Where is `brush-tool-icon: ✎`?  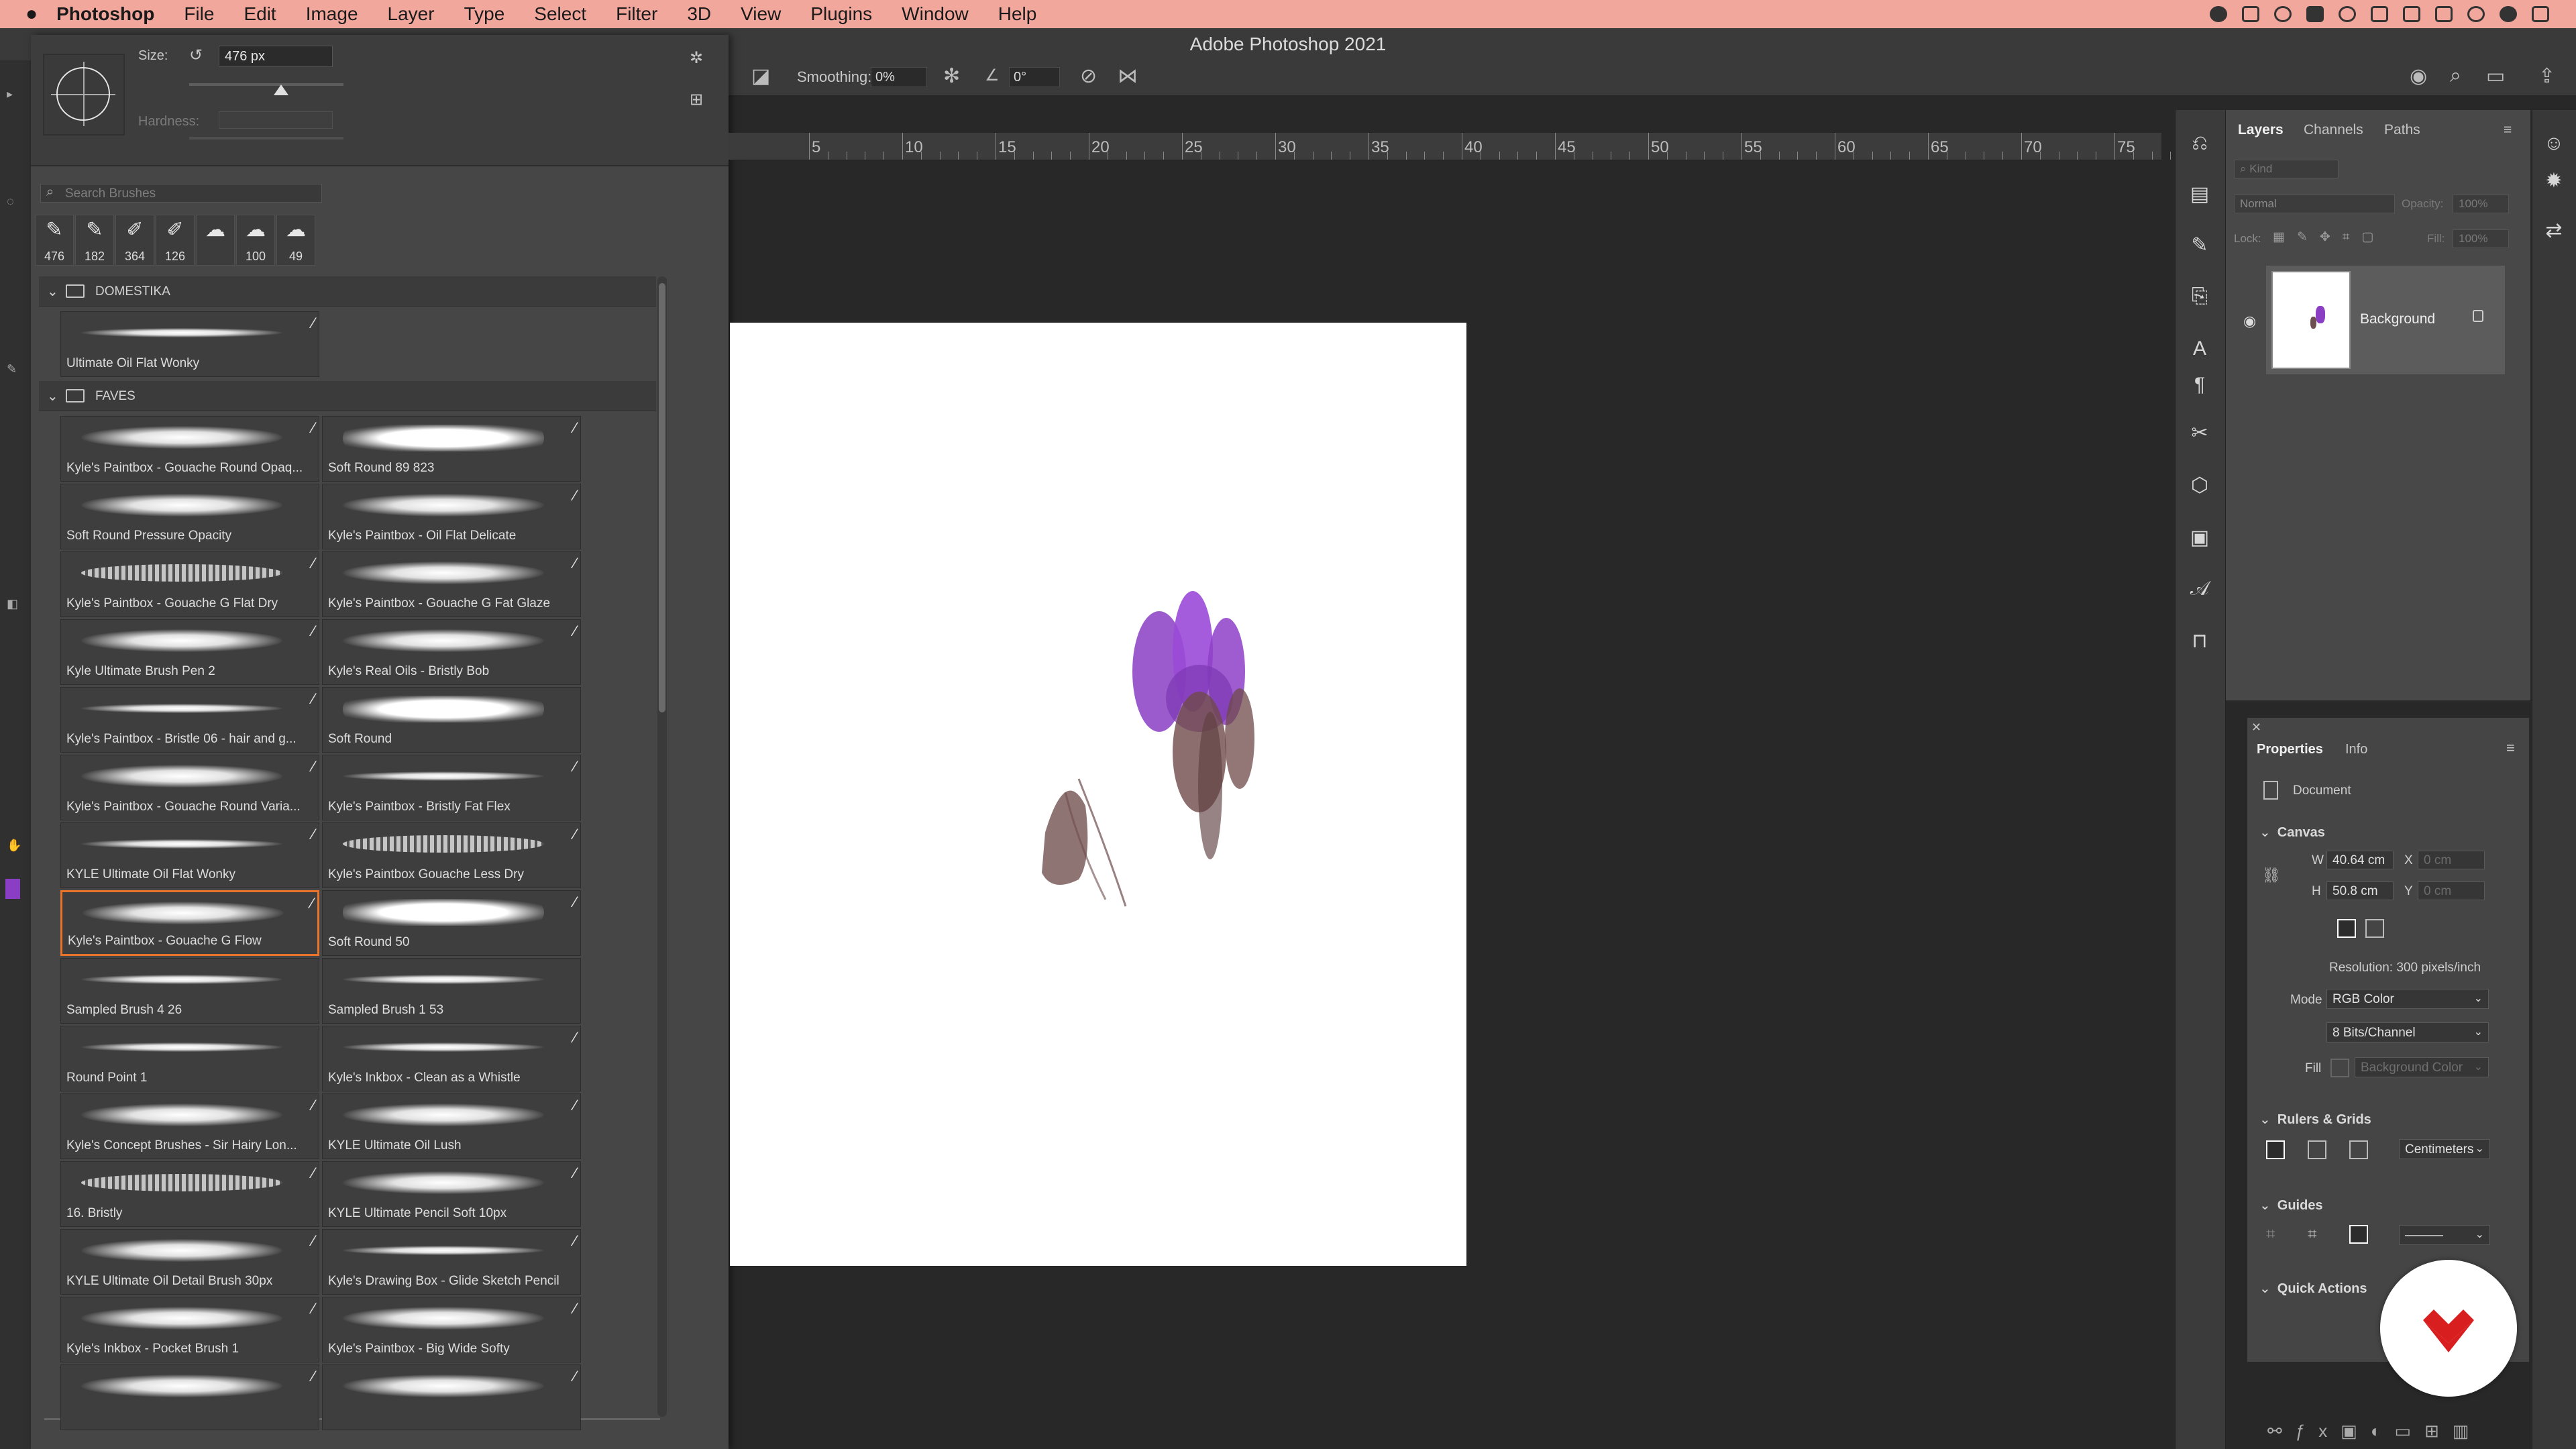 brush-tool-icon: ✎ is located at coordinates (12, 369).